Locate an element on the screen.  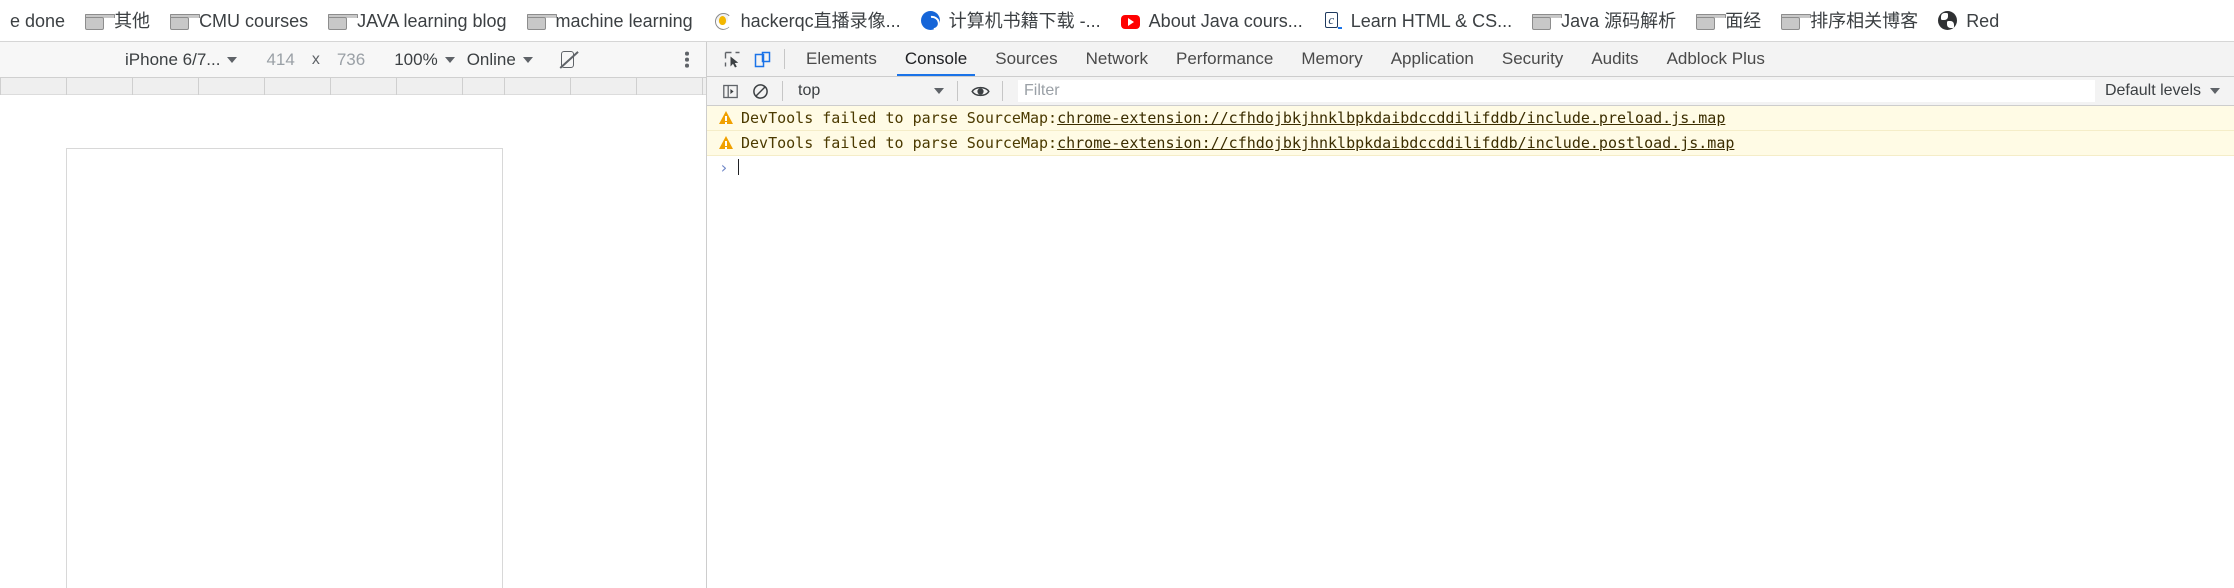
bookmark-label: 面经 is located at coordinates (1743, 20).